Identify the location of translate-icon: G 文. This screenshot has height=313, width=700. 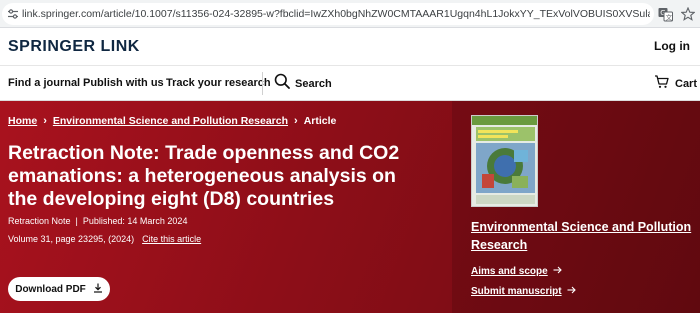
(665, 14).